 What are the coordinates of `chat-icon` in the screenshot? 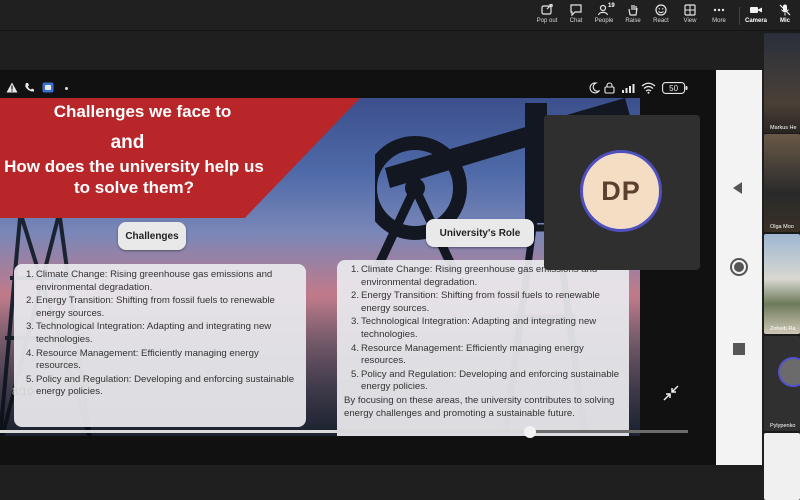 It's located at (576, 10).